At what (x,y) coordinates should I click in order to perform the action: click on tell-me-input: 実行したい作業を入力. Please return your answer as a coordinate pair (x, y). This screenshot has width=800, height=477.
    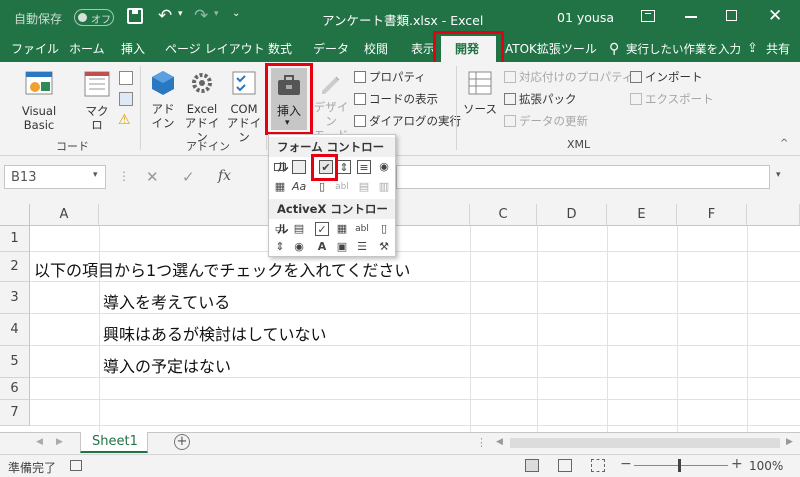
    Looking at the image, I should click on (683, 49).